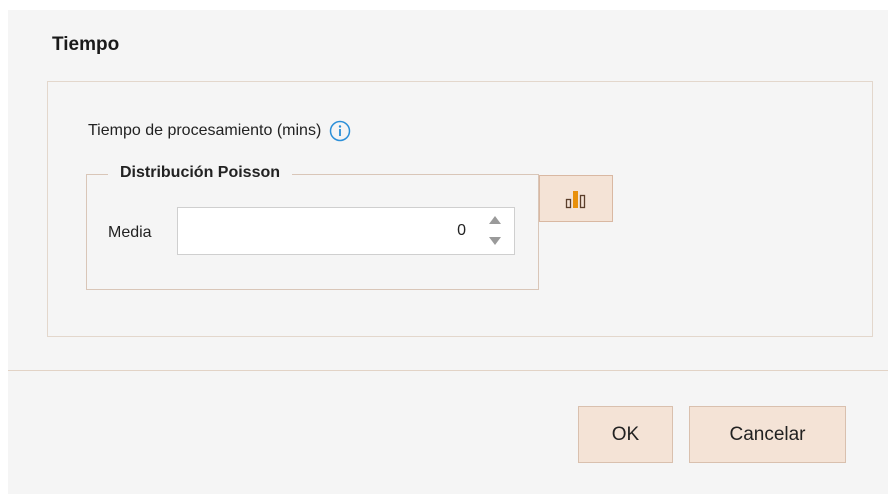 The height and width of the screenshot is (494, 888). What do you see at coordinates (205, 130) in the screenshot?
I see `processing-time-label: Tiempo de procesamiento (mins)` at bounding box center [205, 130].